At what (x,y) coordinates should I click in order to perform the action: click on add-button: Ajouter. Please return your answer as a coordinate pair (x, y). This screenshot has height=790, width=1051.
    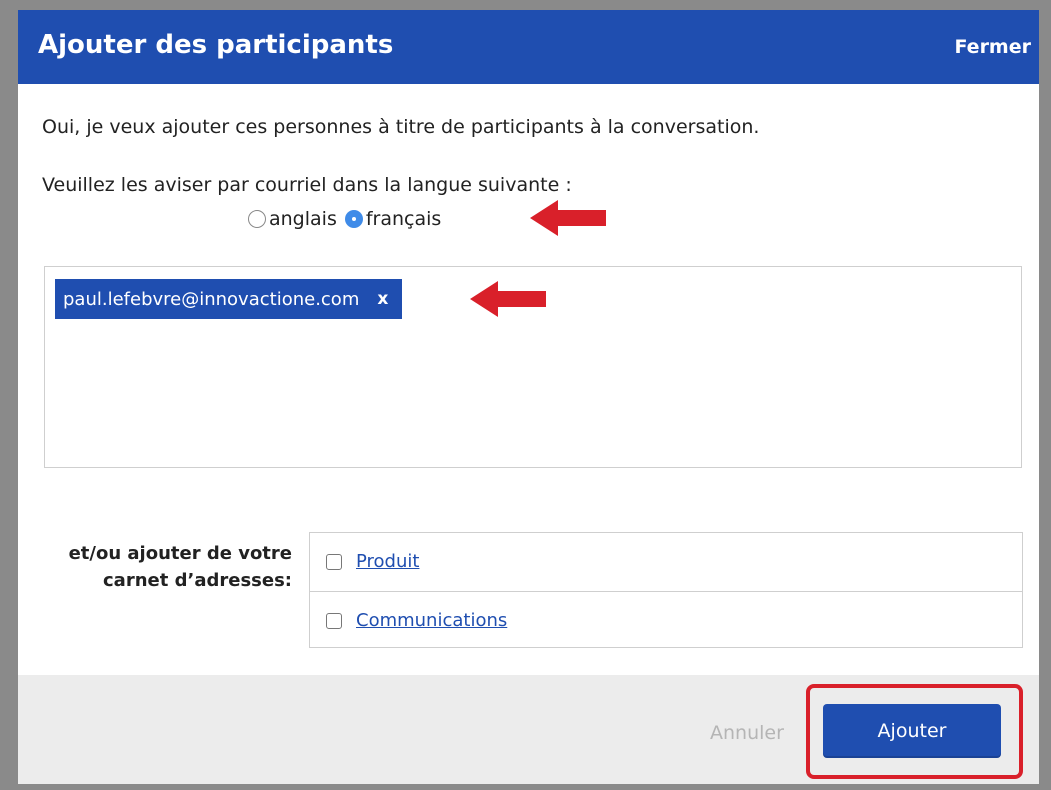
    Looking at the image, I should click on (912, 731).